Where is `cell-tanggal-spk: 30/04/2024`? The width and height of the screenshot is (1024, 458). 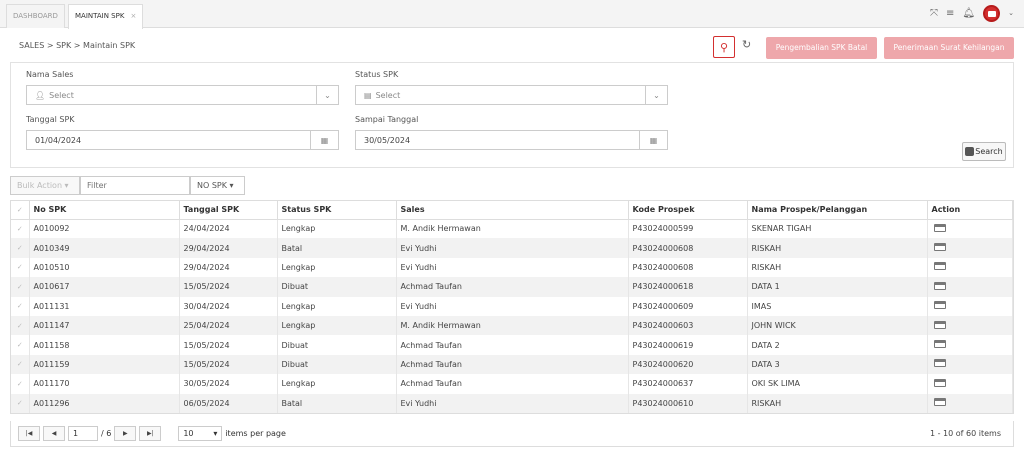
cell-tanggal-spk: 30/04/2024 is located at coordinates (228, 306).